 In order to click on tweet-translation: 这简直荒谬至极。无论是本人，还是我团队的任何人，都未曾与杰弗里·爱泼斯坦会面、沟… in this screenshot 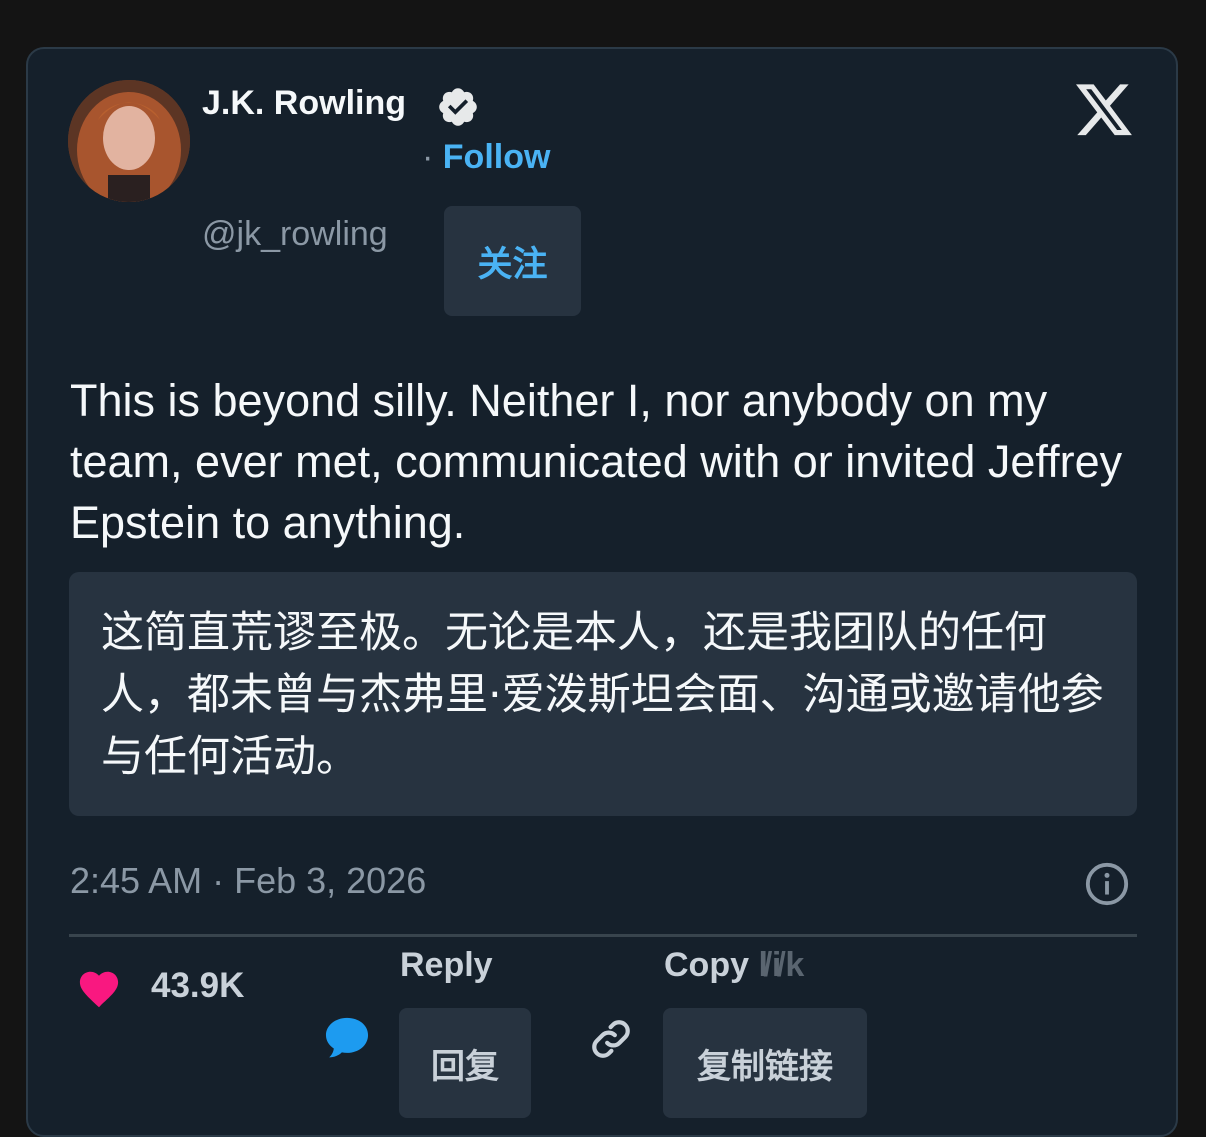, I will do `click(602, 695)`.